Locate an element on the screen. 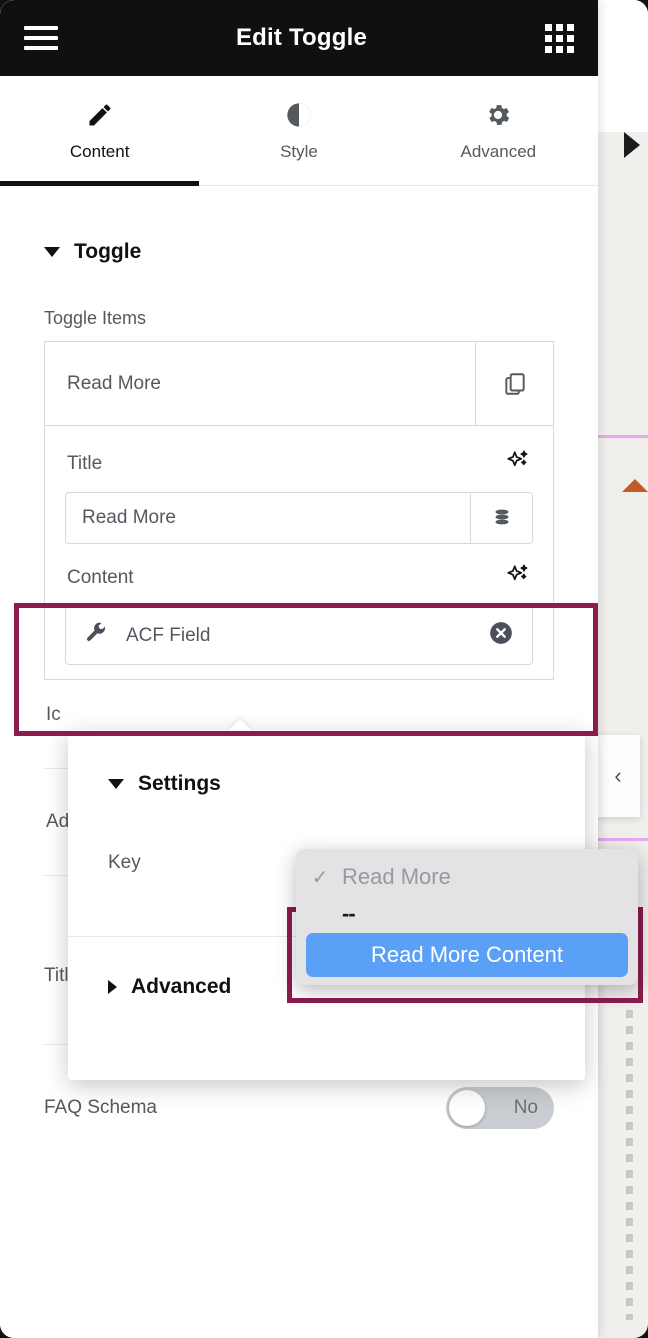  faq-schema-row: FAQ Schema No is located at coordinates (299, 1108).